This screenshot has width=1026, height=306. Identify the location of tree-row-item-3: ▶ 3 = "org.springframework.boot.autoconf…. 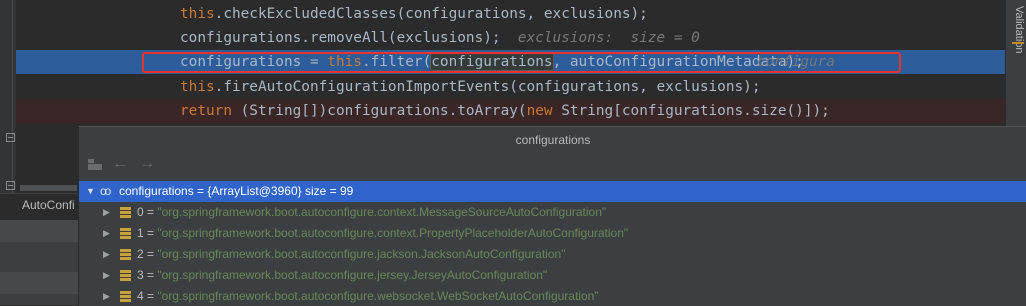
(552, 275).